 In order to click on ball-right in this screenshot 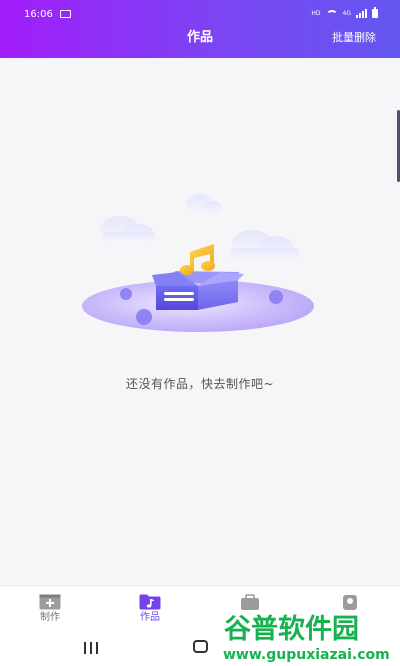, I will do `click(276, 297)`.